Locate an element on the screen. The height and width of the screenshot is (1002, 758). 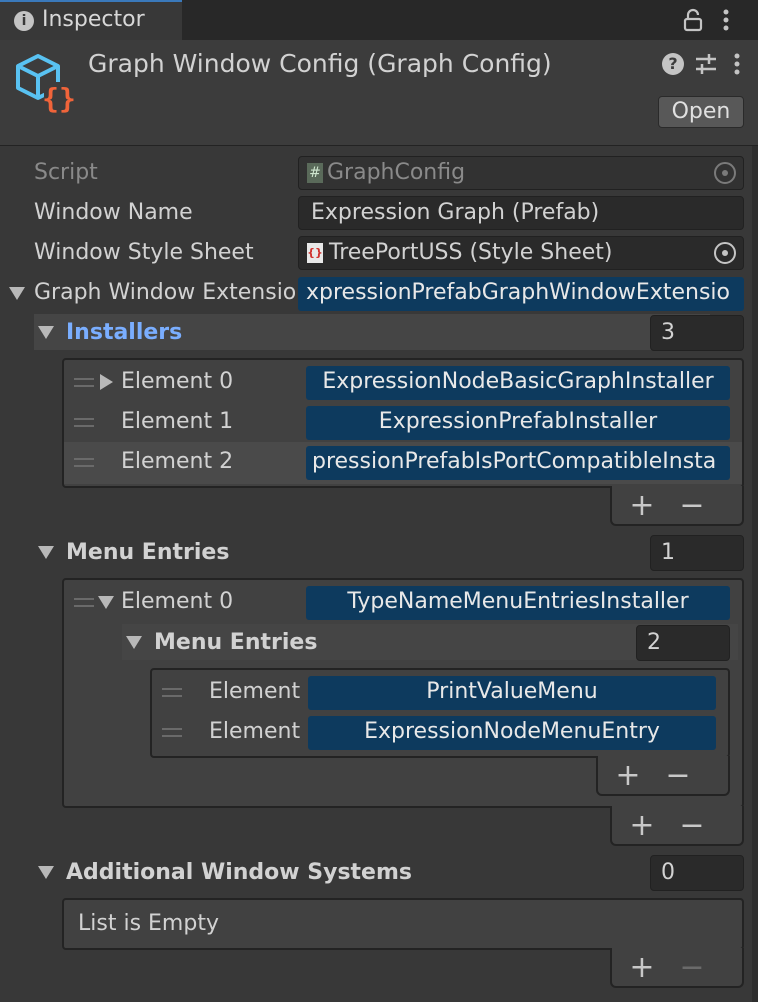
menu-entries-row-0: Element 0 TypeNameMenuEntriesInstaller is located at coordinates (403, 602).